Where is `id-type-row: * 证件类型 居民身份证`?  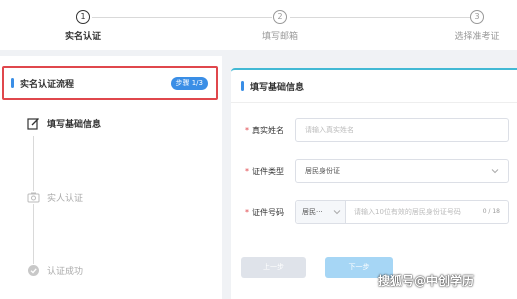 id-type-row: * 证件类型 居民身份证 is located at coordinates (374, 171).